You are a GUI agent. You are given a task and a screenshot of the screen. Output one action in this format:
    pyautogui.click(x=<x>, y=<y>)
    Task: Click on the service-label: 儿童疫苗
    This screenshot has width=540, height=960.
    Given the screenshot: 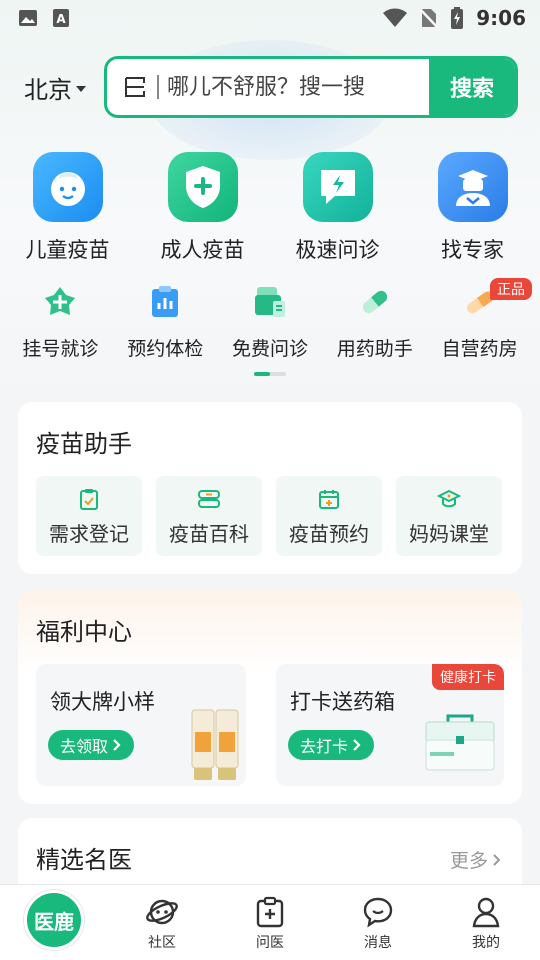 What is the action you would take?
    pyautogui.click(x=67, y=250)
    